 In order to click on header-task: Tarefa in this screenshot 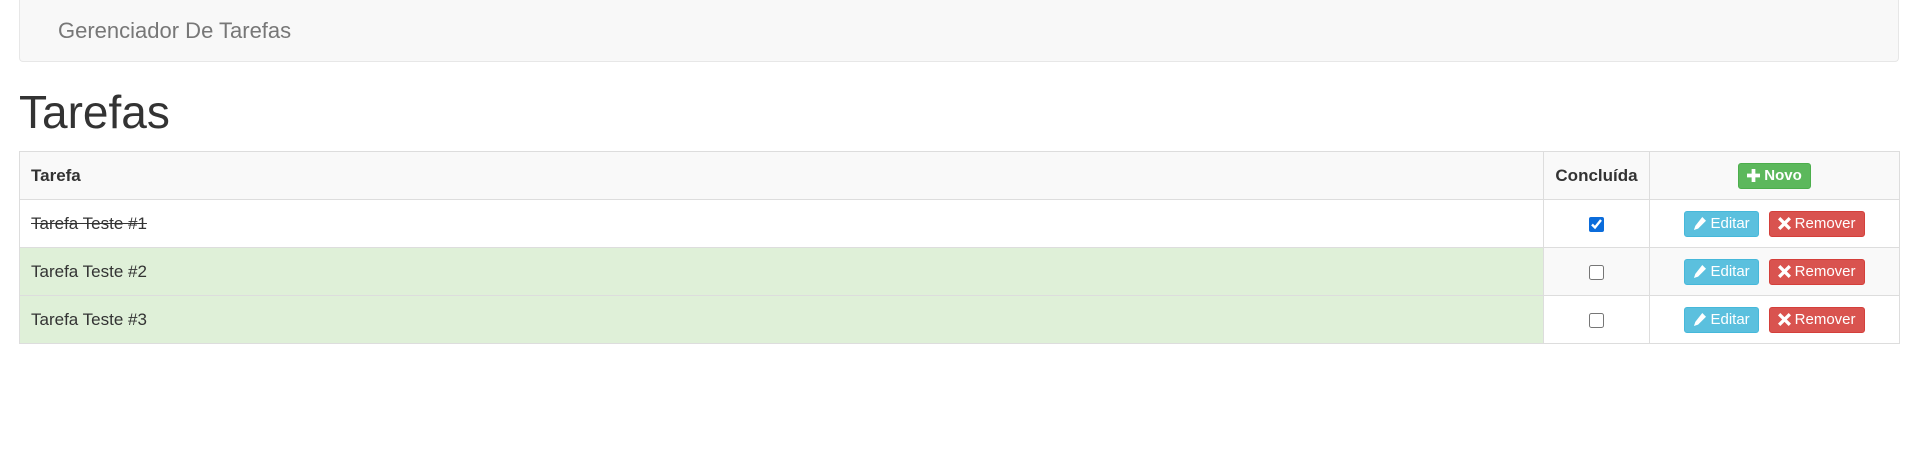, I will do `click(781, 175)`.